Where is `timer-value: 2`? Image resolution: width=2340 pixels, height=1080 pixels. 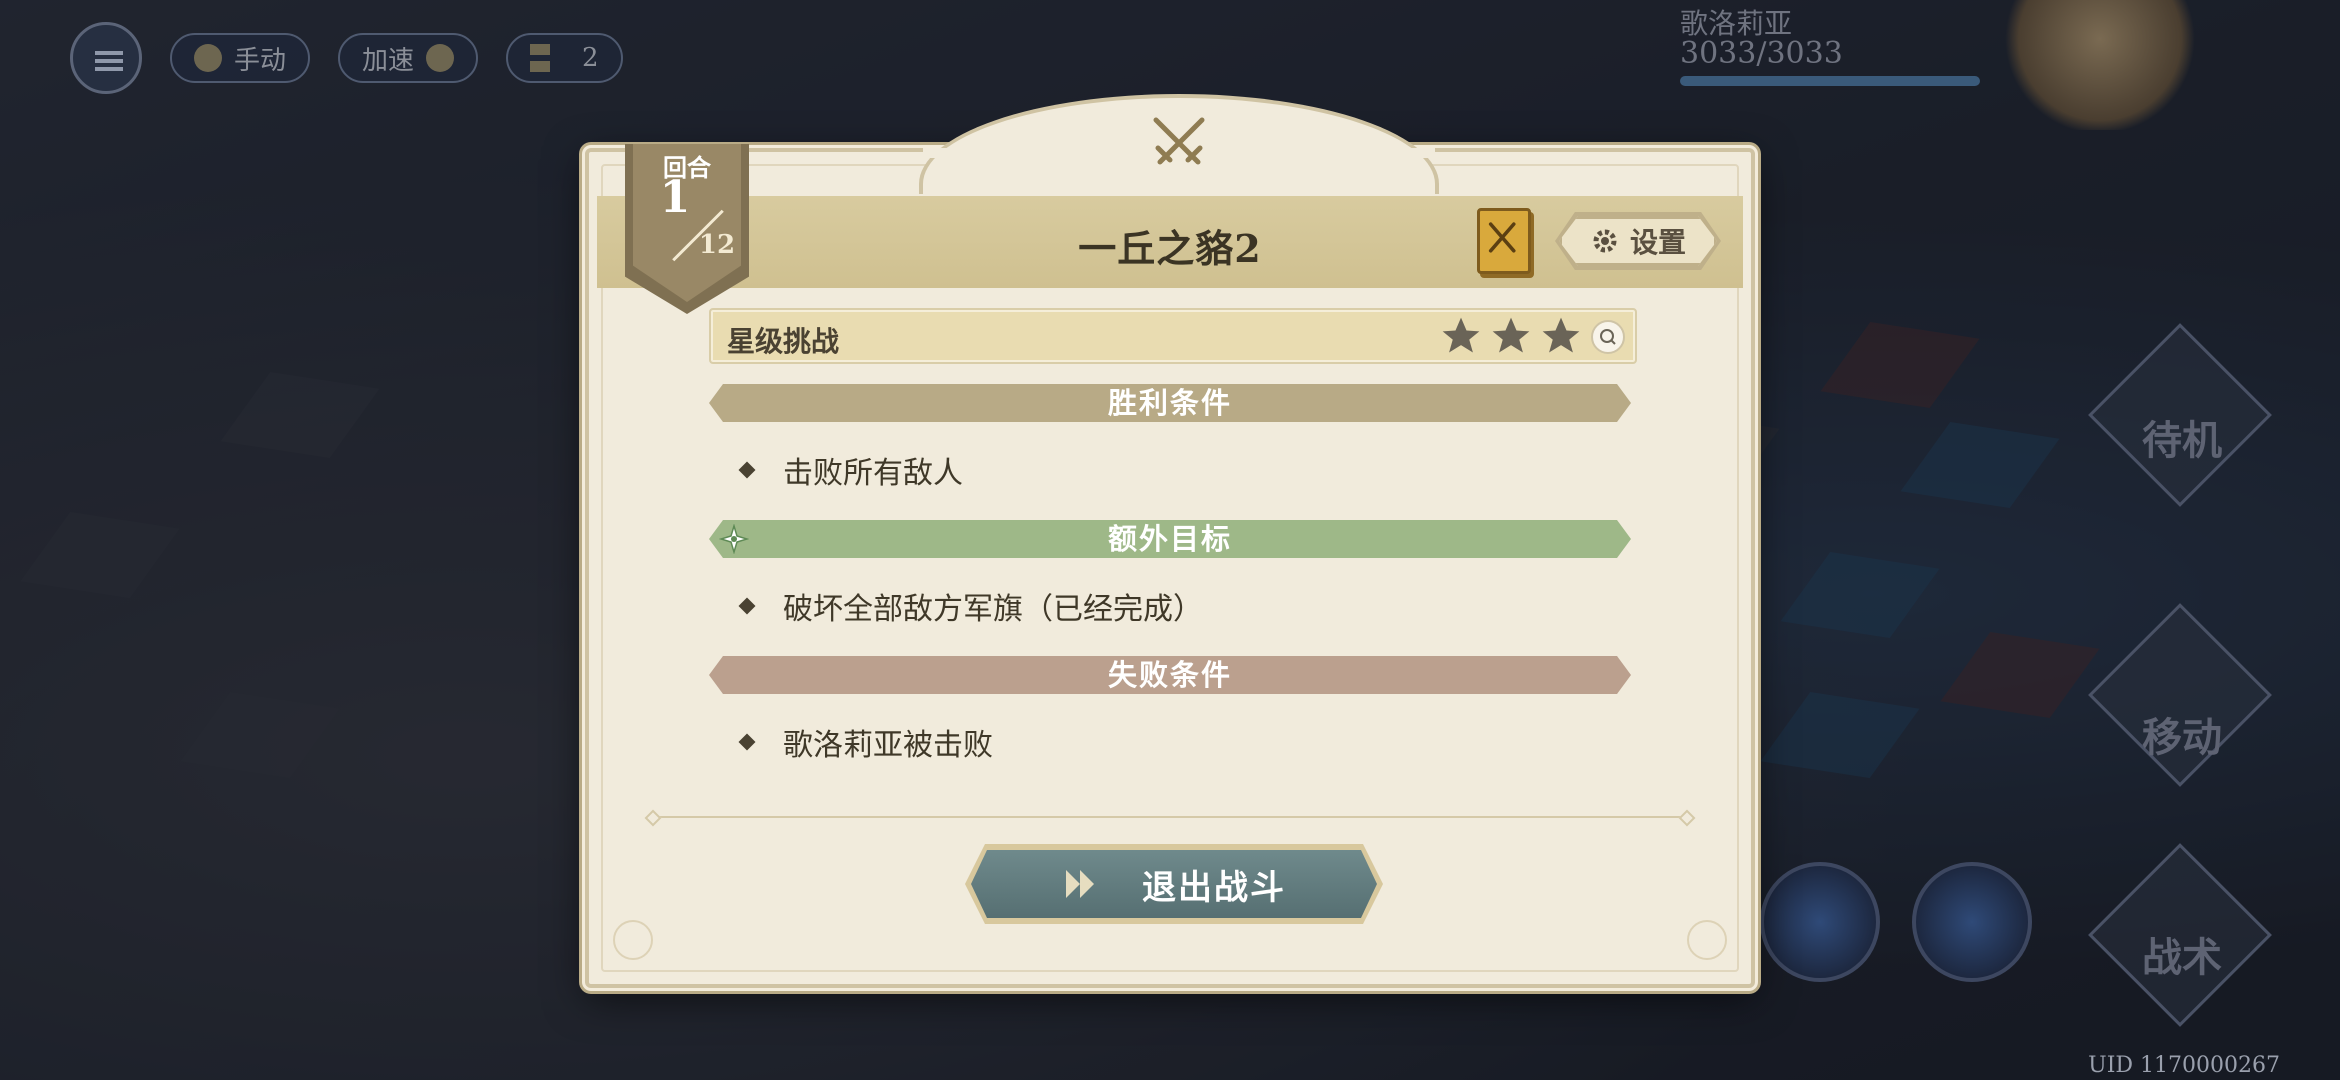
timer-value: 2 is located at coordinates (590, 58).